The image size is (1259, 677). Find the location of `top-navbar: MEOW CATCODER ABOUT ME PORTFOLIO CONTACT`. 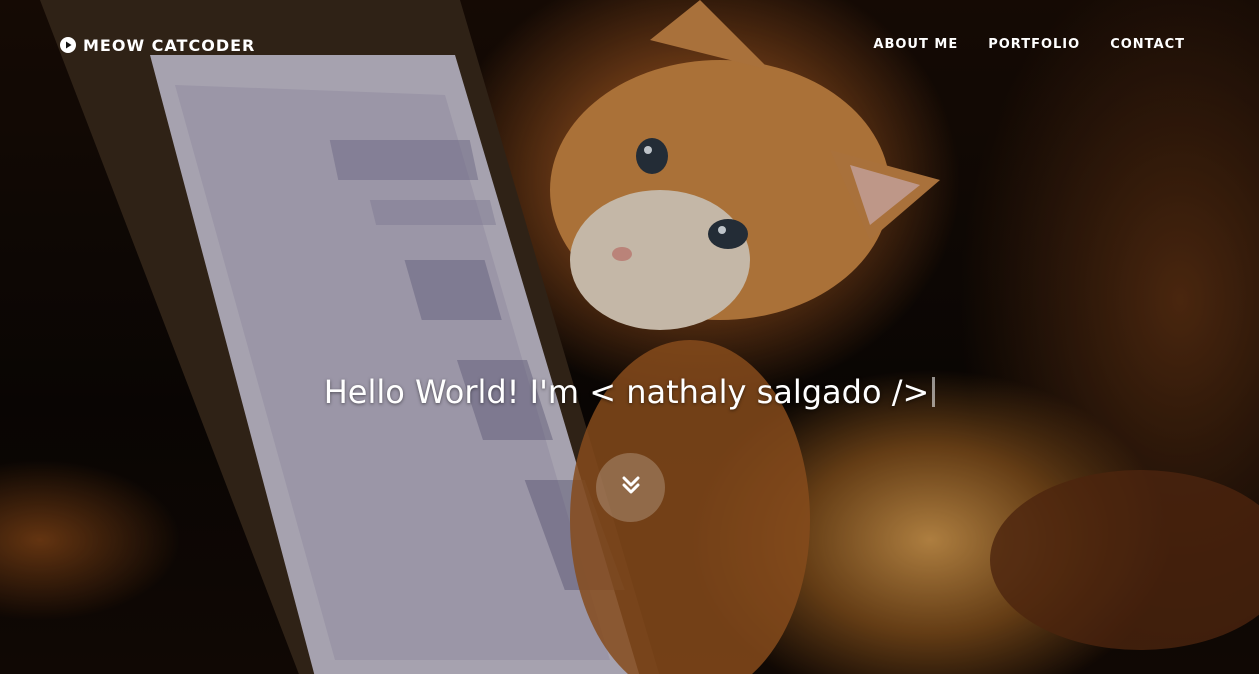

top-navbar: MEOW CATCODER ABOUT ME PORTFOLIO CONTACT is located at coordinates (629, 44).